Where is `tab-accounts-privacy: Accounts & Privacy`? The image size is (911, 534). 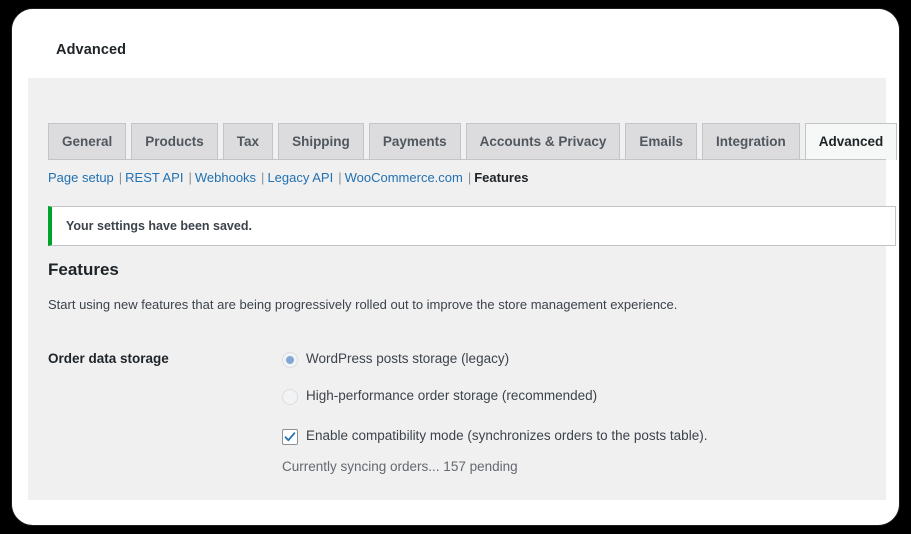 tab-accounts-privacy: Accounts & Privacy is located at coordinates (543, 141).